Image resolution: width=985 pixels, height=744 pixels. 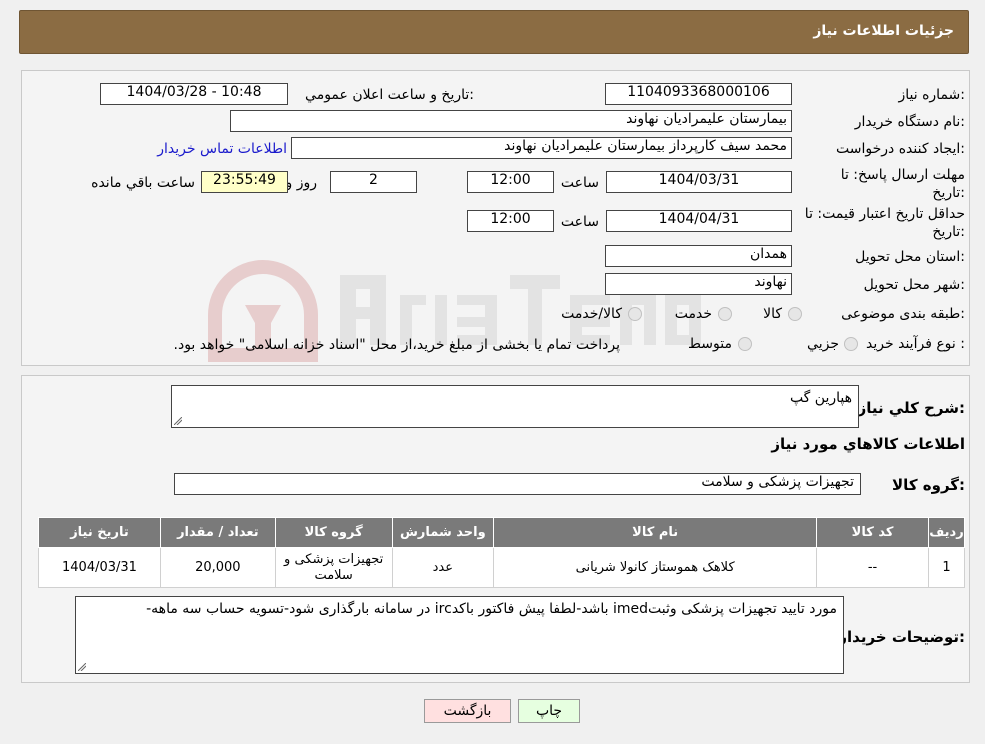 What do you see at coordinates (99, 532) in the screenshot?
I see `th-date: تاریخ نیاز` at bounding box center [99, 532].